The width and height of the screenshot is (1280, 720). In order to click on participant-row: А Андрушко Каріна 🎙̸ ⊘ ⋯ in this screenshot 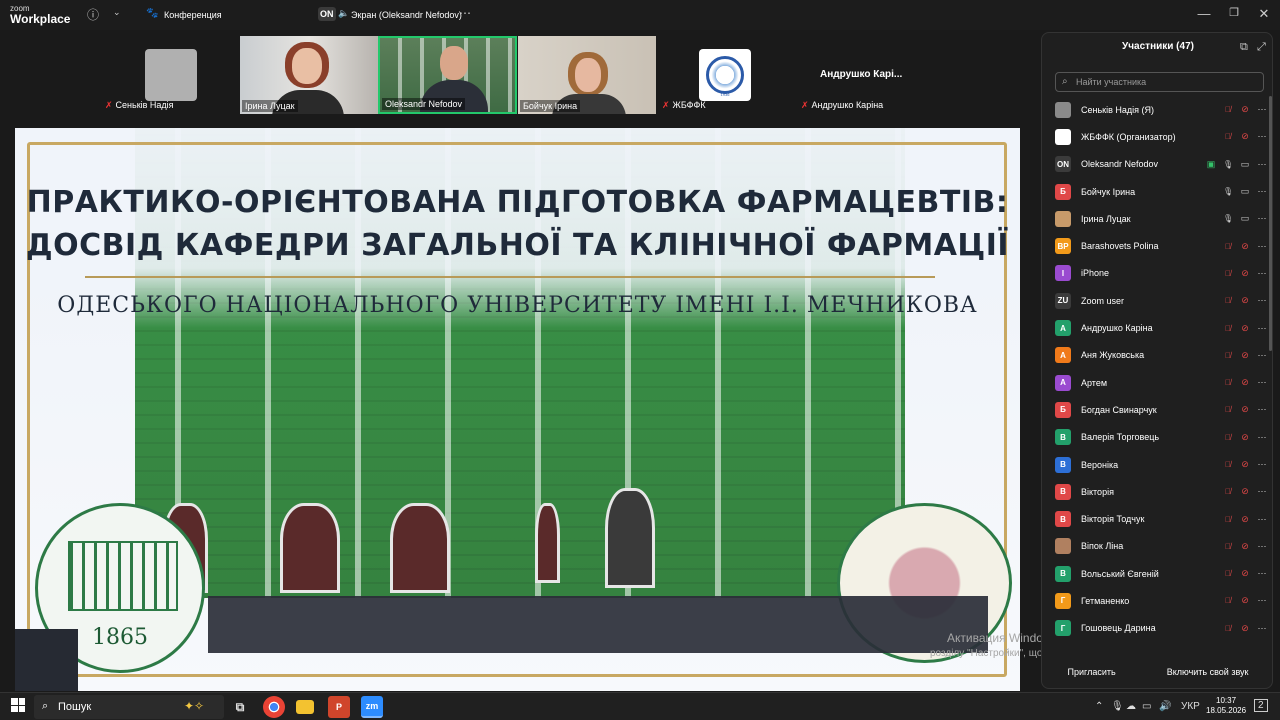, I will do `click(1157, 327)`.